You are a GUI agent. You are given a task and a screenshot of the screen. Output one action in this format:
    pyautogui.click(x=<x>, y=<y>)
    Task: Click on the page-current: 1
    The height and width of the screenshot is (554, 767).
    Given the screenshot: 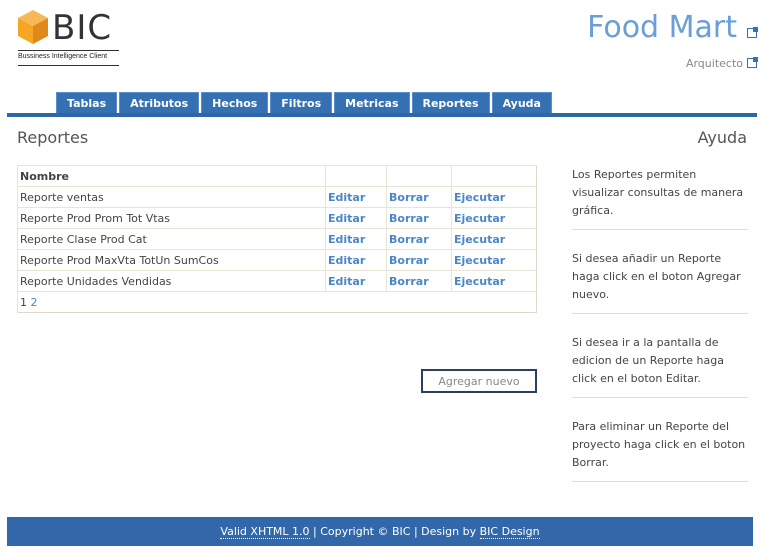 What is the action you would take?
    pyautogui.click(x=23, y=302)
    